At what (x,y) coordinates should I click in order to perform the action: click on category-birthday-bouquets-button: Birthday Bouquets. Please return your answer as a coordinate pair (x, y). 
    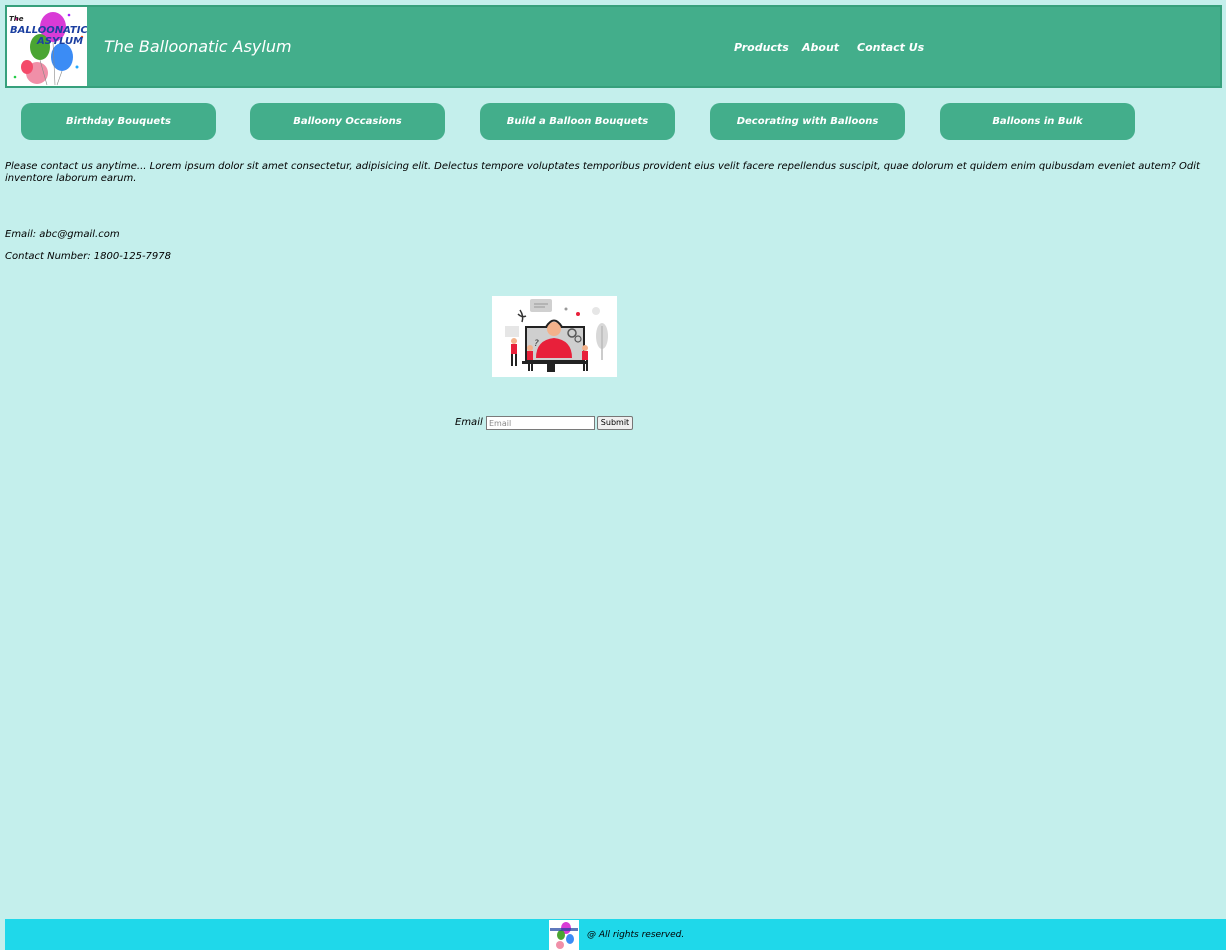
    Looking at the image, I should click on (118, 121).